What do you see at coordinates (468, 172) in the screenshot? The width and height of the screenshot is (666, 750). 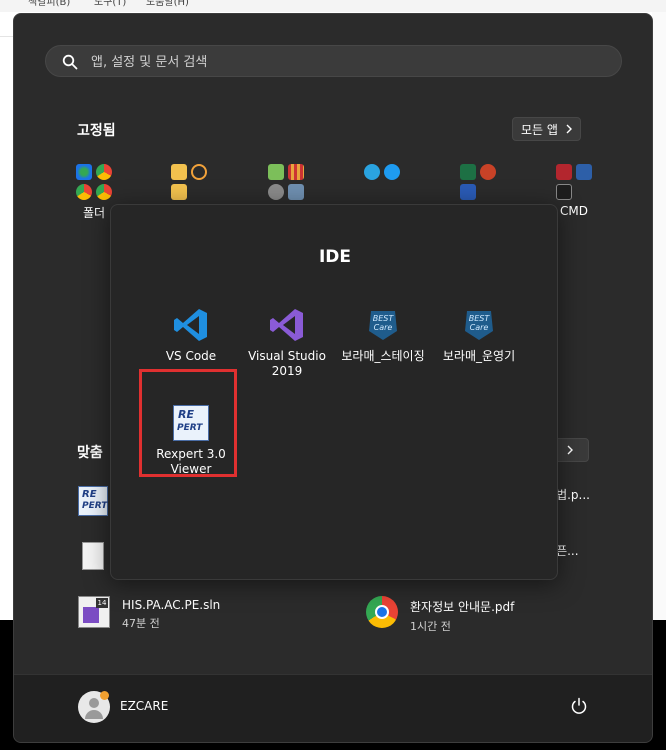 I see `excel-icon` at bounding box center [468, 172].